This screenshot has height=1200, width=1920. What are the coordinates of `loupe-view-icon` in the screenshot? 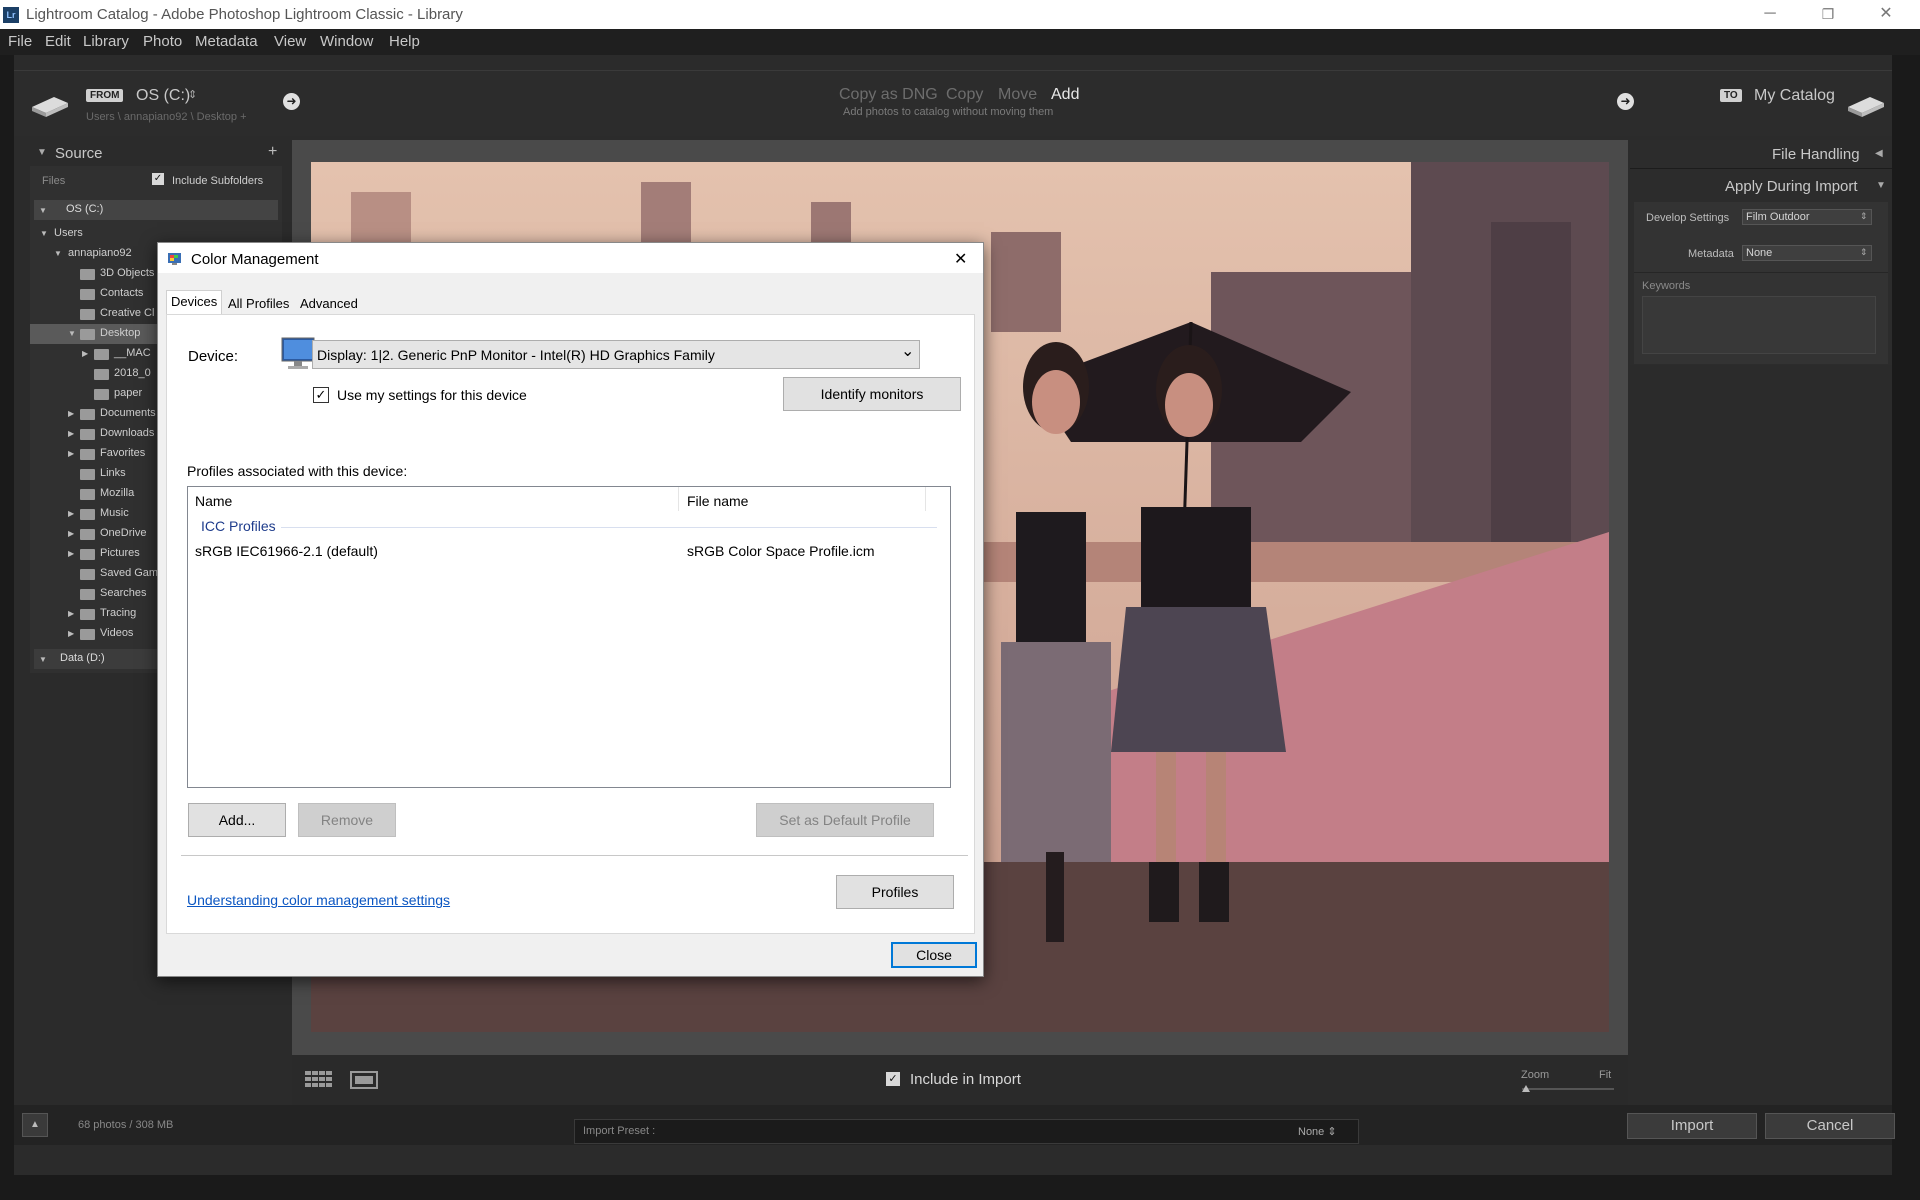 It's located at (364, 1080).